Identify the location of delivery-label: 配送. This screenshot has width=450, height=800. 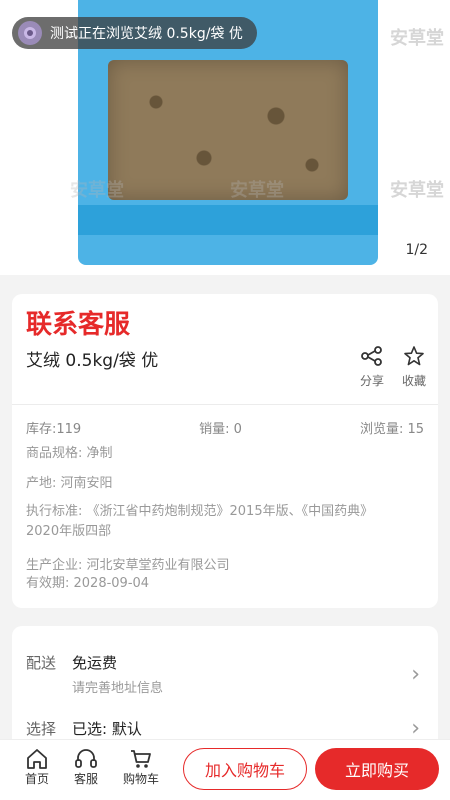
(41, 663).